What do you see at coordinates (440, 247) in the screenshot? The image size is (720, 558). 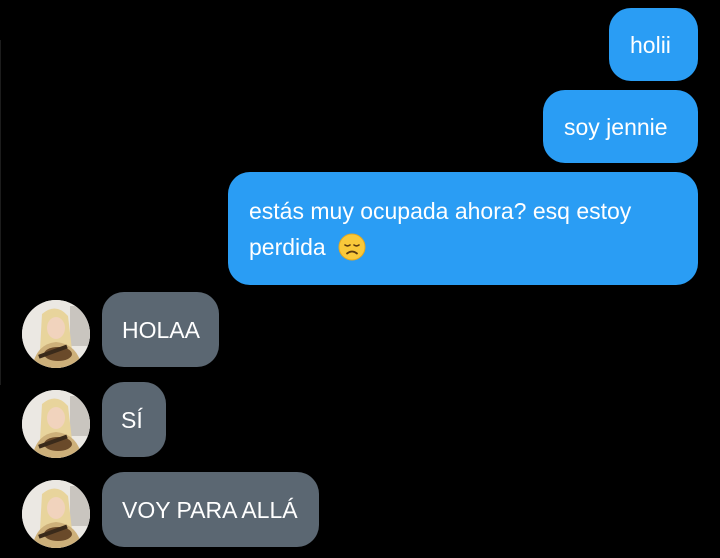 I see `message-text-line-with-emoji: perdida` at bounding box center [440, 247].